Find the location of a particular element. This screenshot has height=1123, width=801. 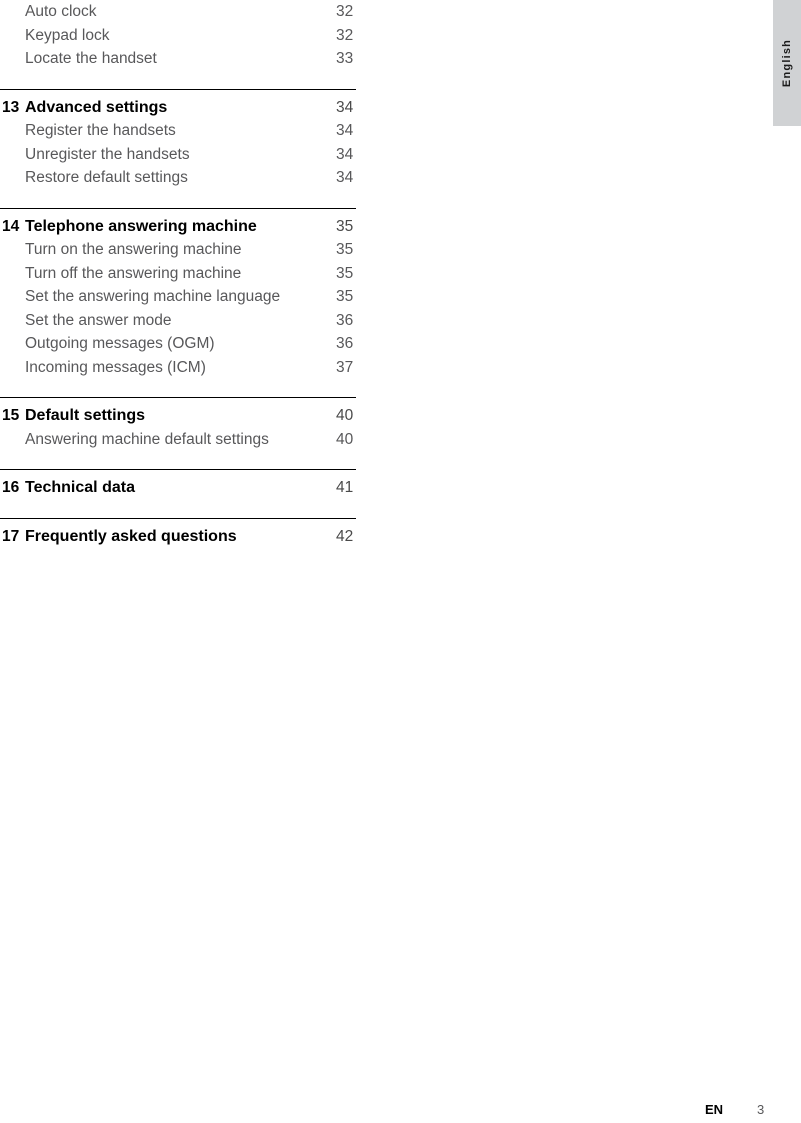

toc-chapter-row: 15 Default settings 40 is located at coordinates (178, 416).